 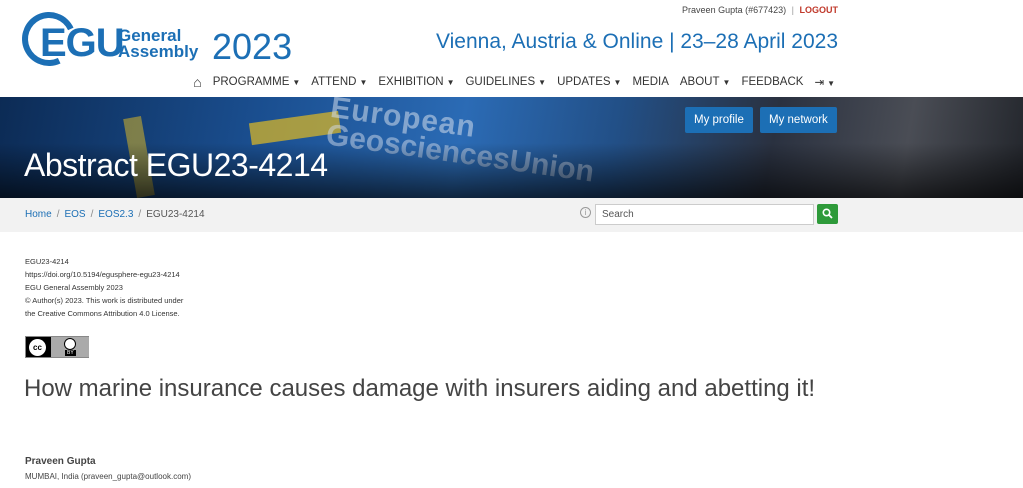 What do you see at coordinates (197, 82) in the screenshot?
I see `home-icon: ⌂` at bounding box center [197, 82].